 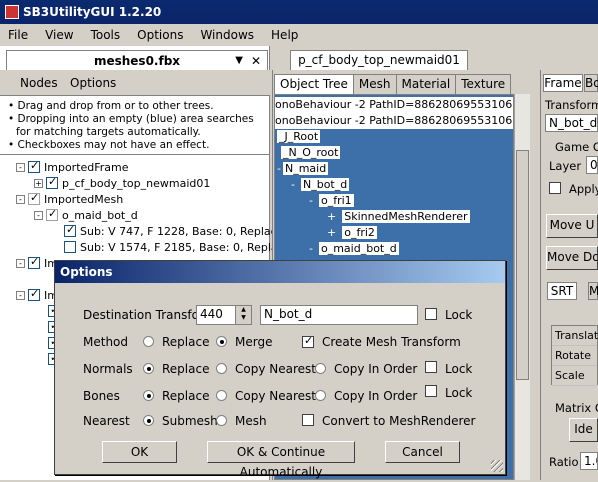 I want to click on method-replace-radio, so click(x=148, y=341).